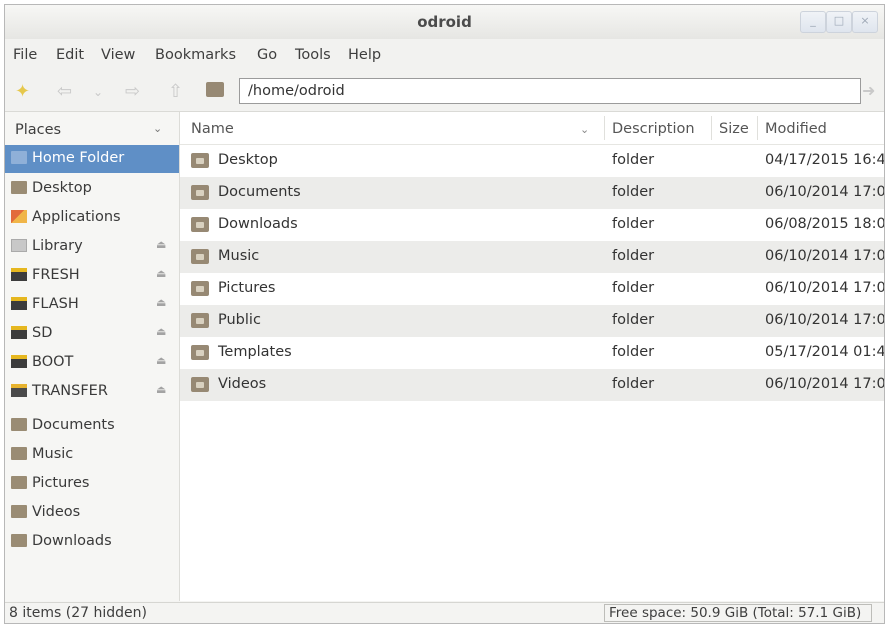  I want to click on downloads-folder-icon, so click(19, 540).